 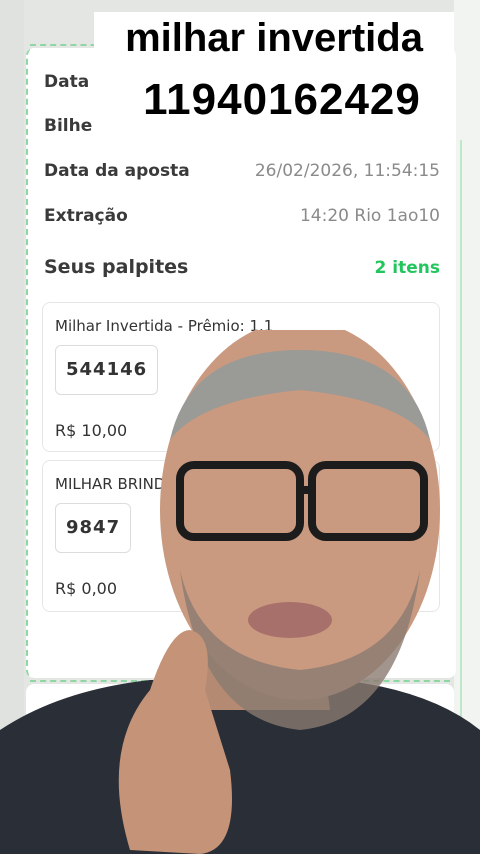 What do you see at coordinates (164, 326) in the screenshot?
I see `bet-item-title: Milhar Invertida - Prêmio: 1.1` at bounding box center [164, 326].